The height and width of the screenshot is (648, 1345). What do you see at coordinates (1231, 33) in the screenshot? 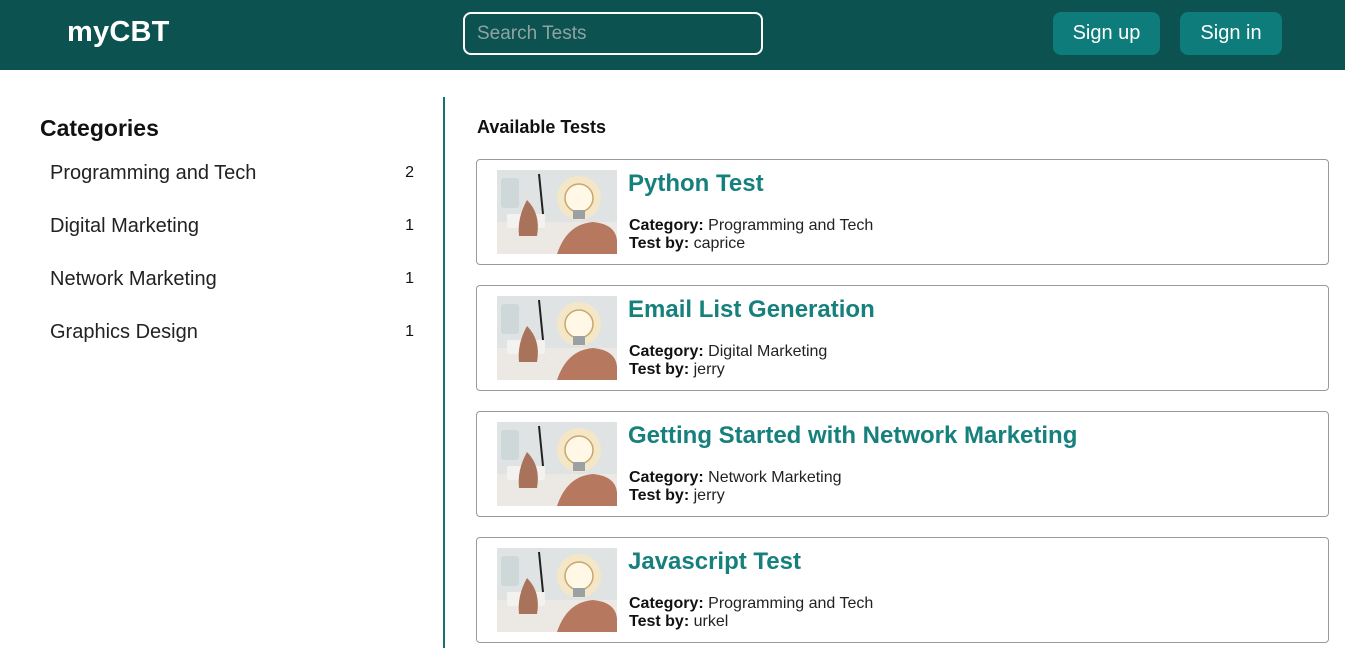
I see `signin-button: Sign in` at bounding box center [1231, 33].